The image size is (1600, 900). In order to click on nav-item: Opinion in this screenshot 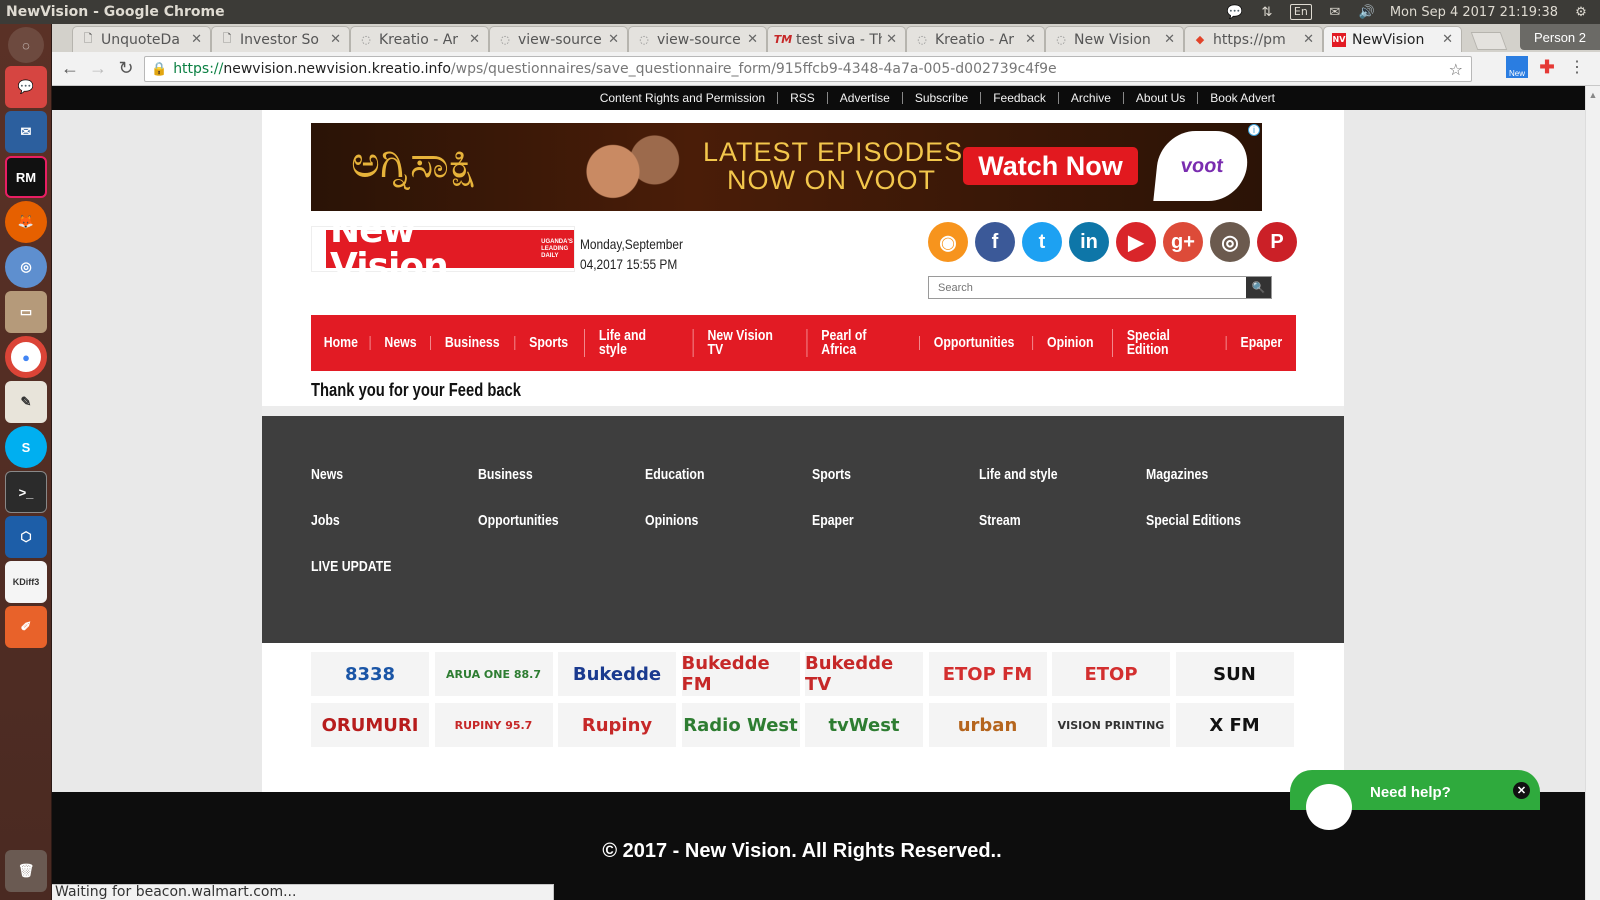, I will do `click(1070, 342)`.